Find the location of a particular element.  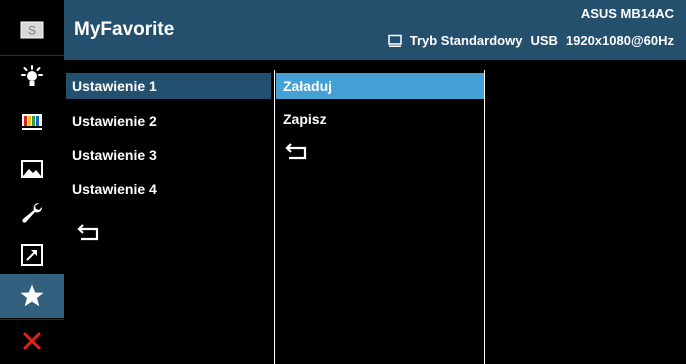

sidebar-item-blue-light is located at coordinates (32, 77).